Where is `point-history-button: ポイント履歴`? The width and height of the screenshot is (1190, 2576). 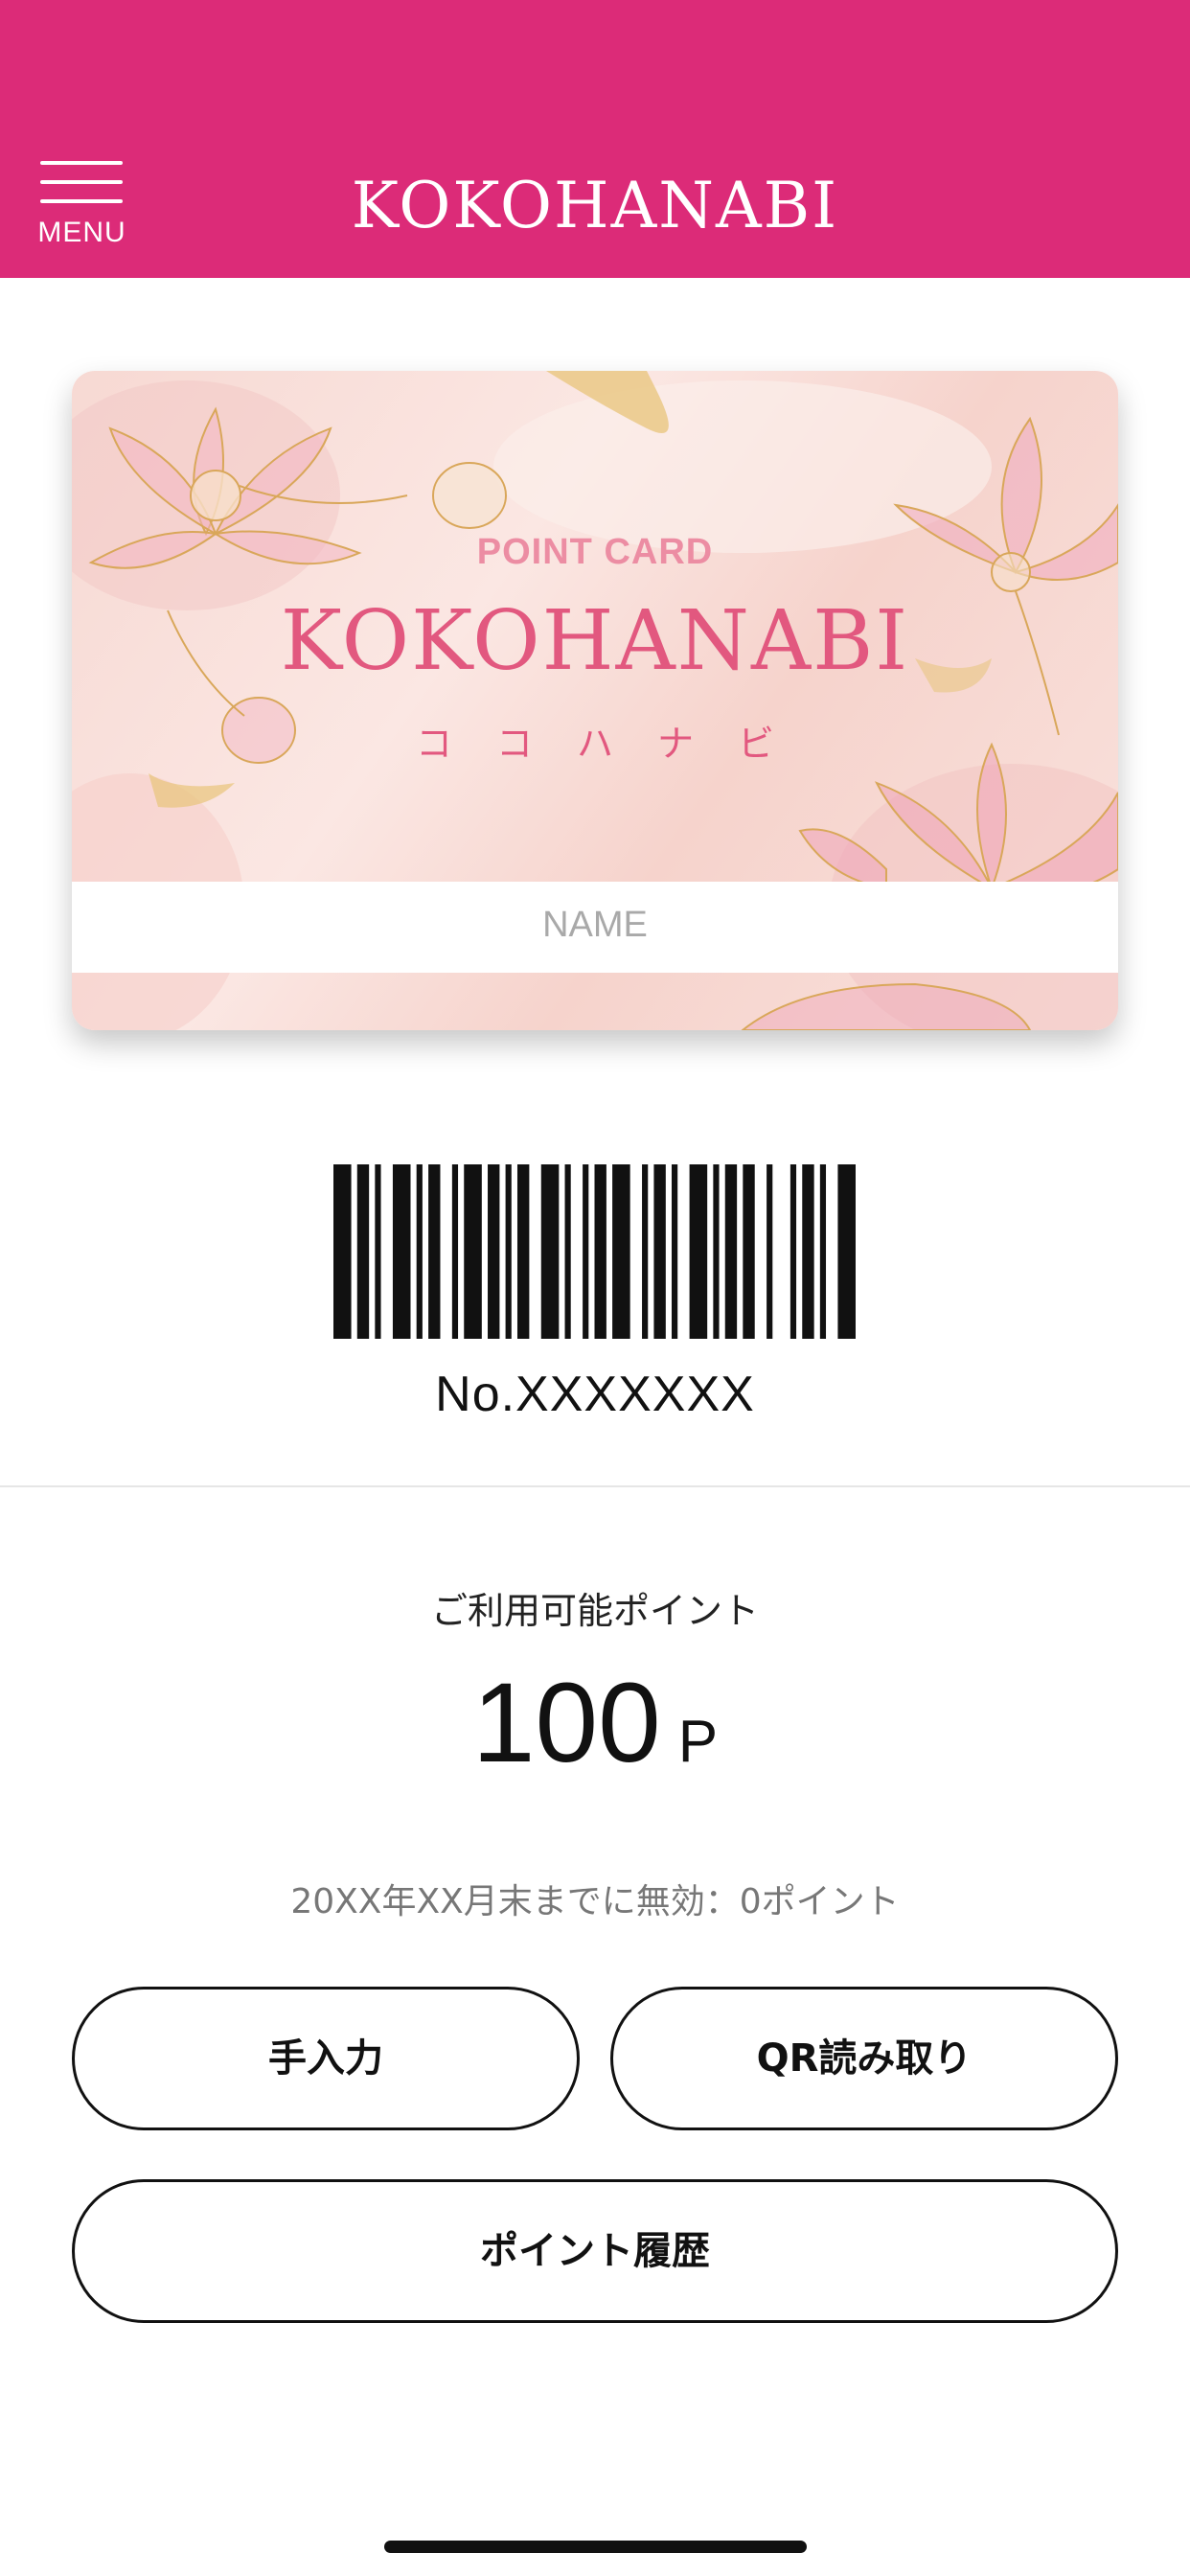 point-history-button: ポイント履歴 is located at coordinates (595, 2251).